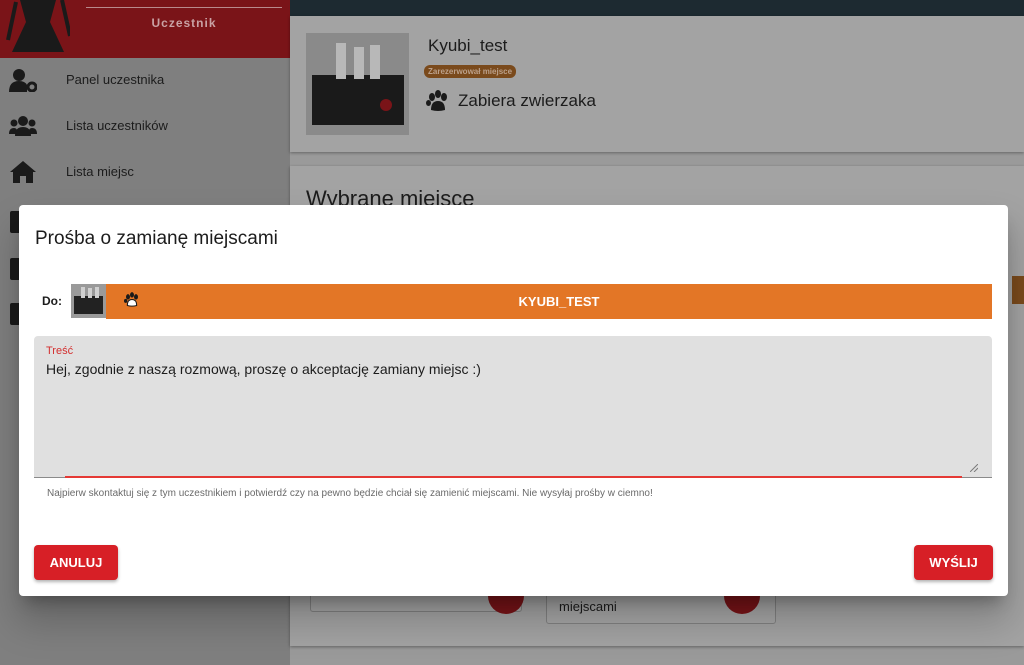  What do you see at coordinates (657, 8) in the screenshot?
I see `top-app-bar` at bounding box center [657, 8].